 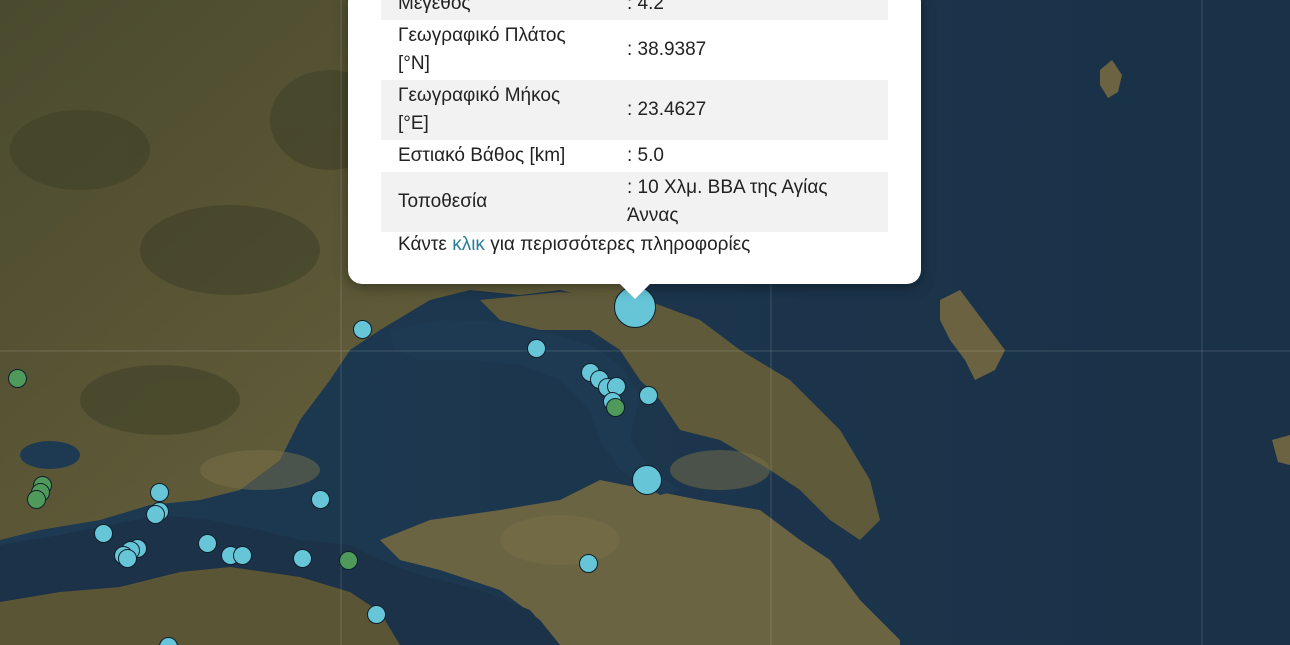 What do you see at coordinates (617, 244) in the screenshot?
I see `footer-suffix: για περισσότερες πληροφορίες` at bounding box center [617, 244].